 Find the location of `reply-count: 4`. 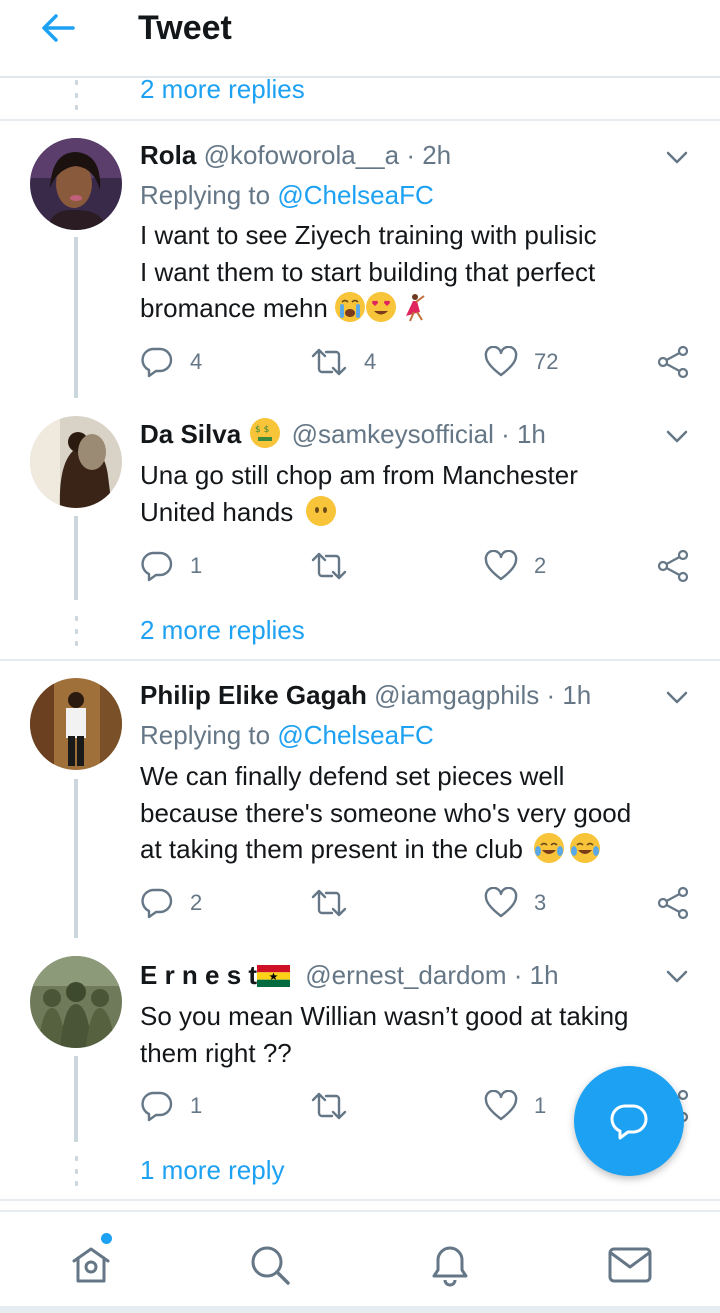

reply-count: 4 is located at coordinates (196, 361).